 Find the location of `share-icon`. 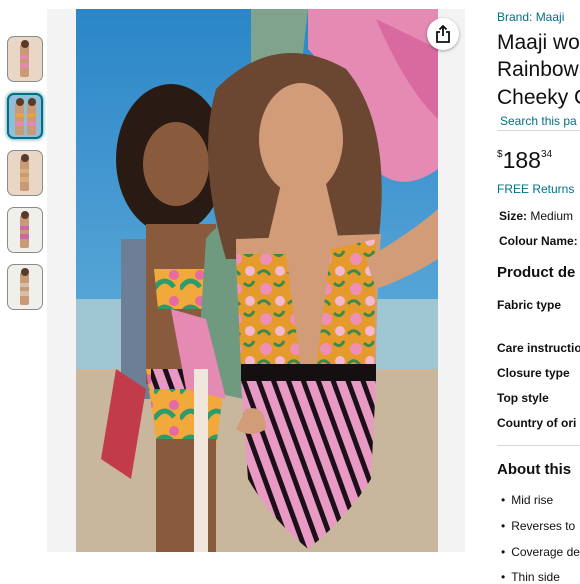

share-icon is located at coordinates (443, 34).